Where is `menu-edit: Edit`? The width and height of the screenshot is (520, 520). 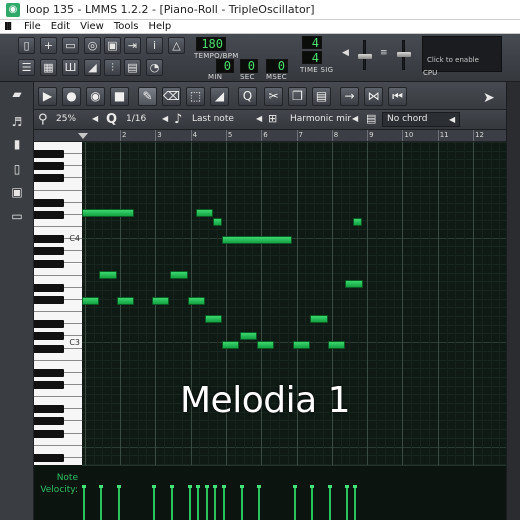
menu-edit: Edit is located at coordinates (60, 26).